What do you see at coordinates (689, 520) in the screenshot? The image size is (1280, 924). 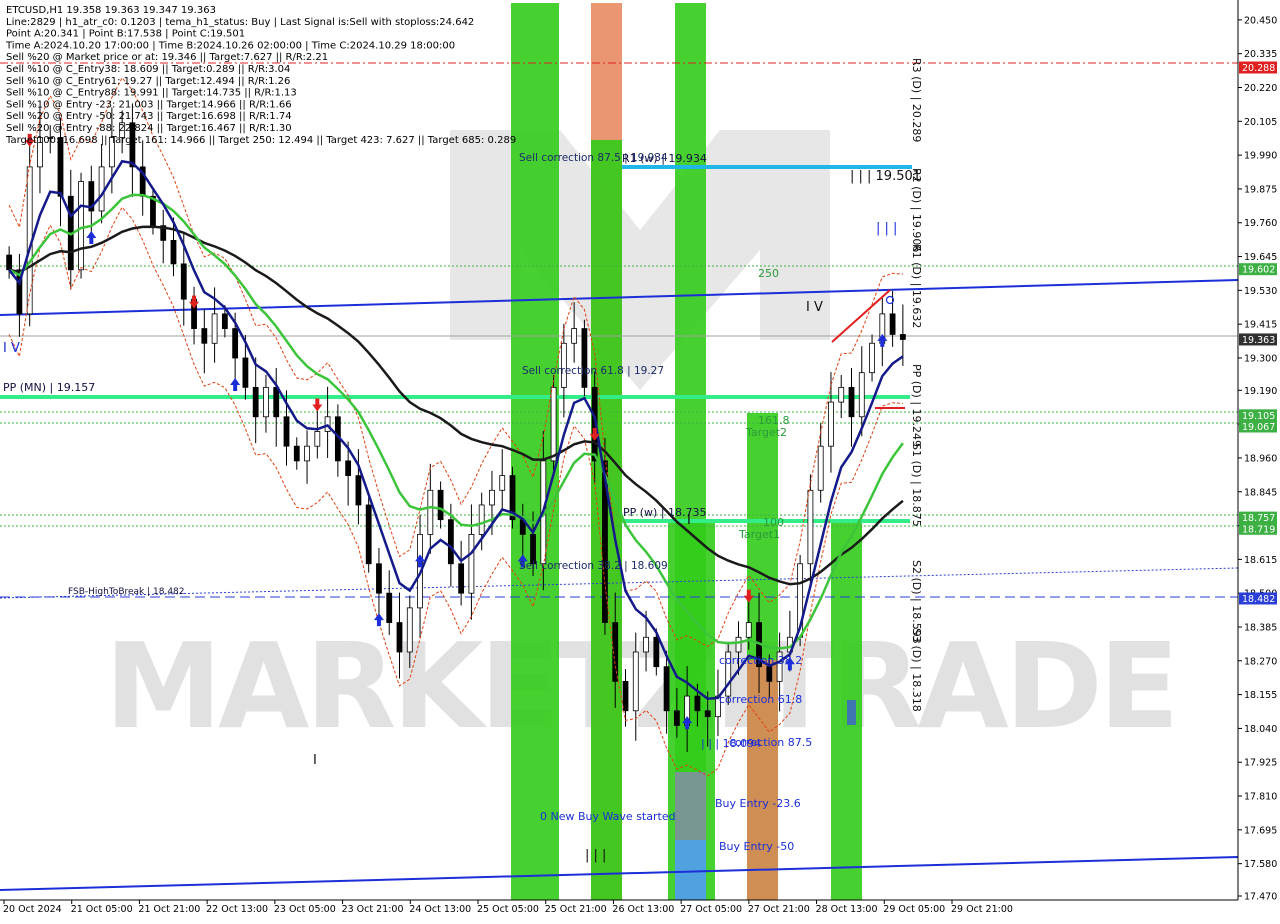 I see `label-mark-i2: I` at bounding box center [689, 520].